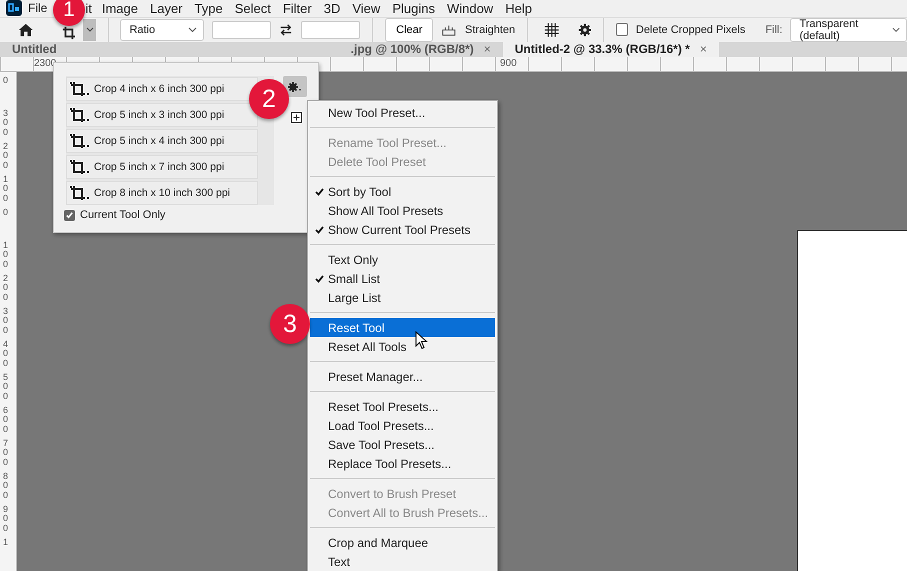  I want to click on width-field, so click(242, 29).